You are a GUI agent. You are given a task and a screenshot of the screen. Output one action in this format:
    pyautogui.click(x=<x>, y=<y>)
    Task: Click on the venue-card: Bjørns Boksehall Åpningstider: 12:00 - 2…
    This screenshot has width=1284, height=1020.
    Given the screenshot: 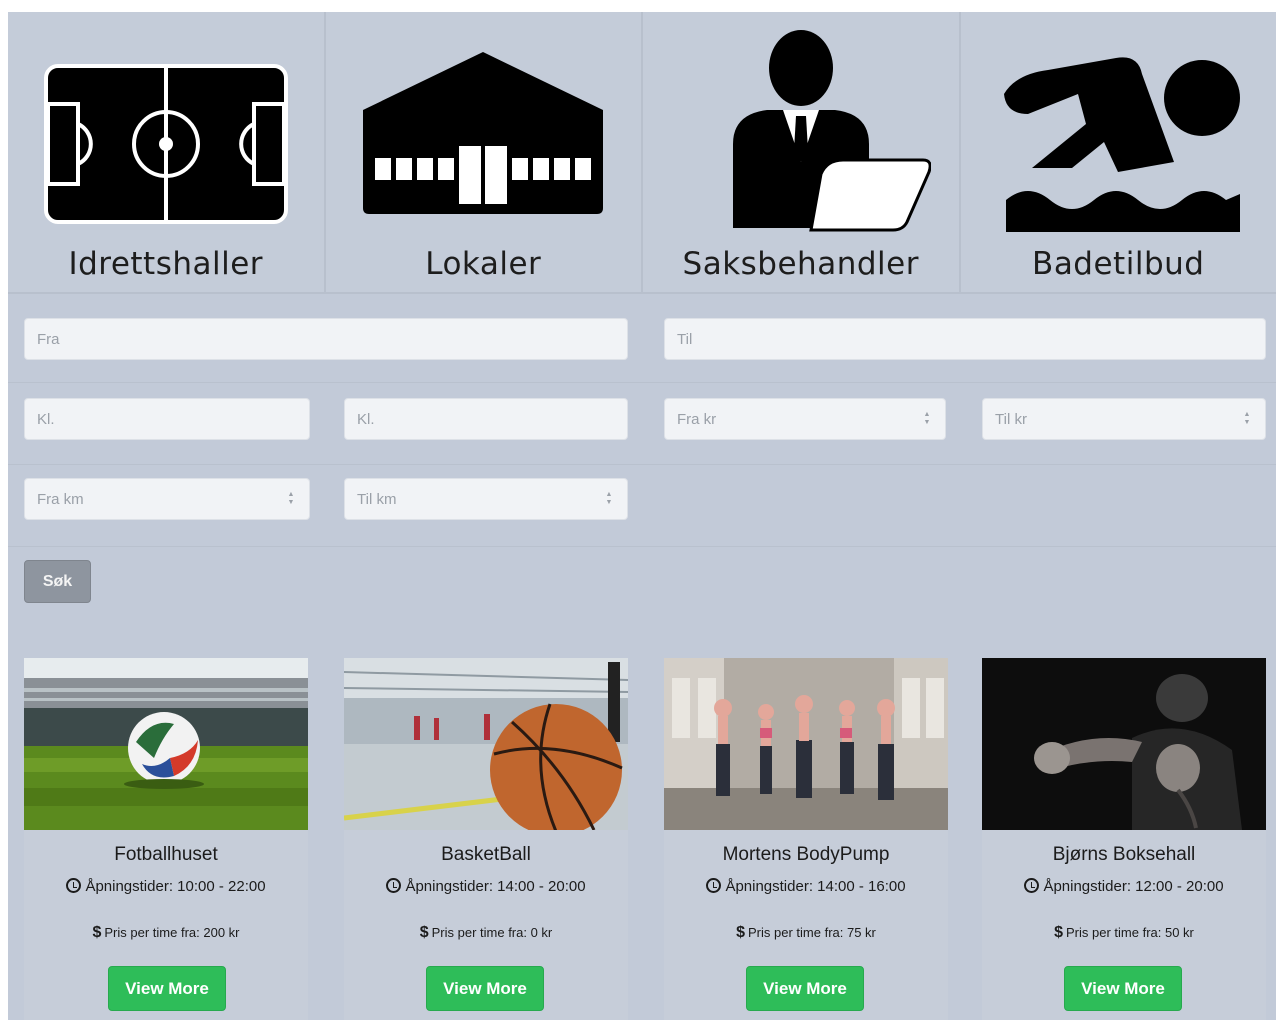 What is the action you would take?
    pyautogui.click(x=1124, y=839)
    